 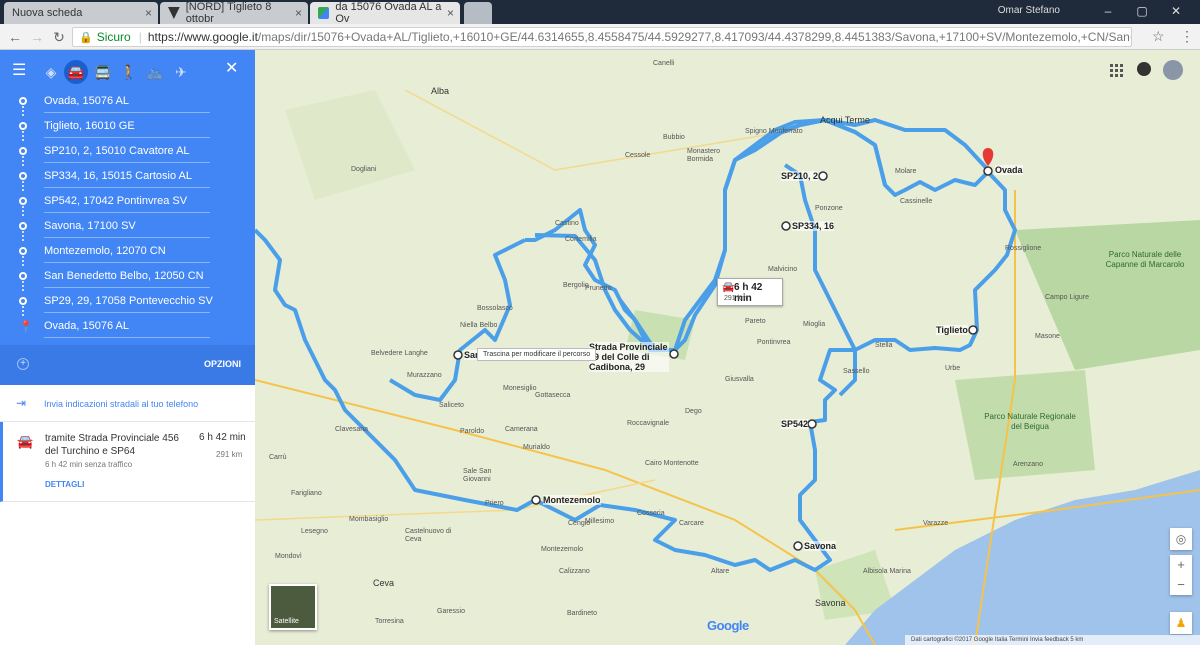 I want to click on options-button: OPZIONI, so click(x=222, y=364).